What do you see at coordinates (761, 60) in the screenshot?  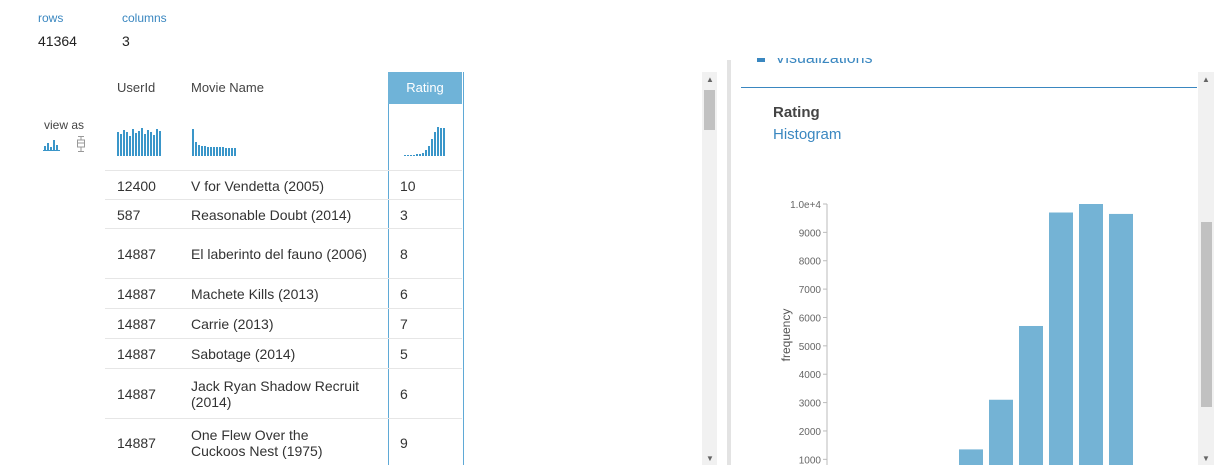 I see `collapse-toggle-icon` at bounding box center [761, 60].